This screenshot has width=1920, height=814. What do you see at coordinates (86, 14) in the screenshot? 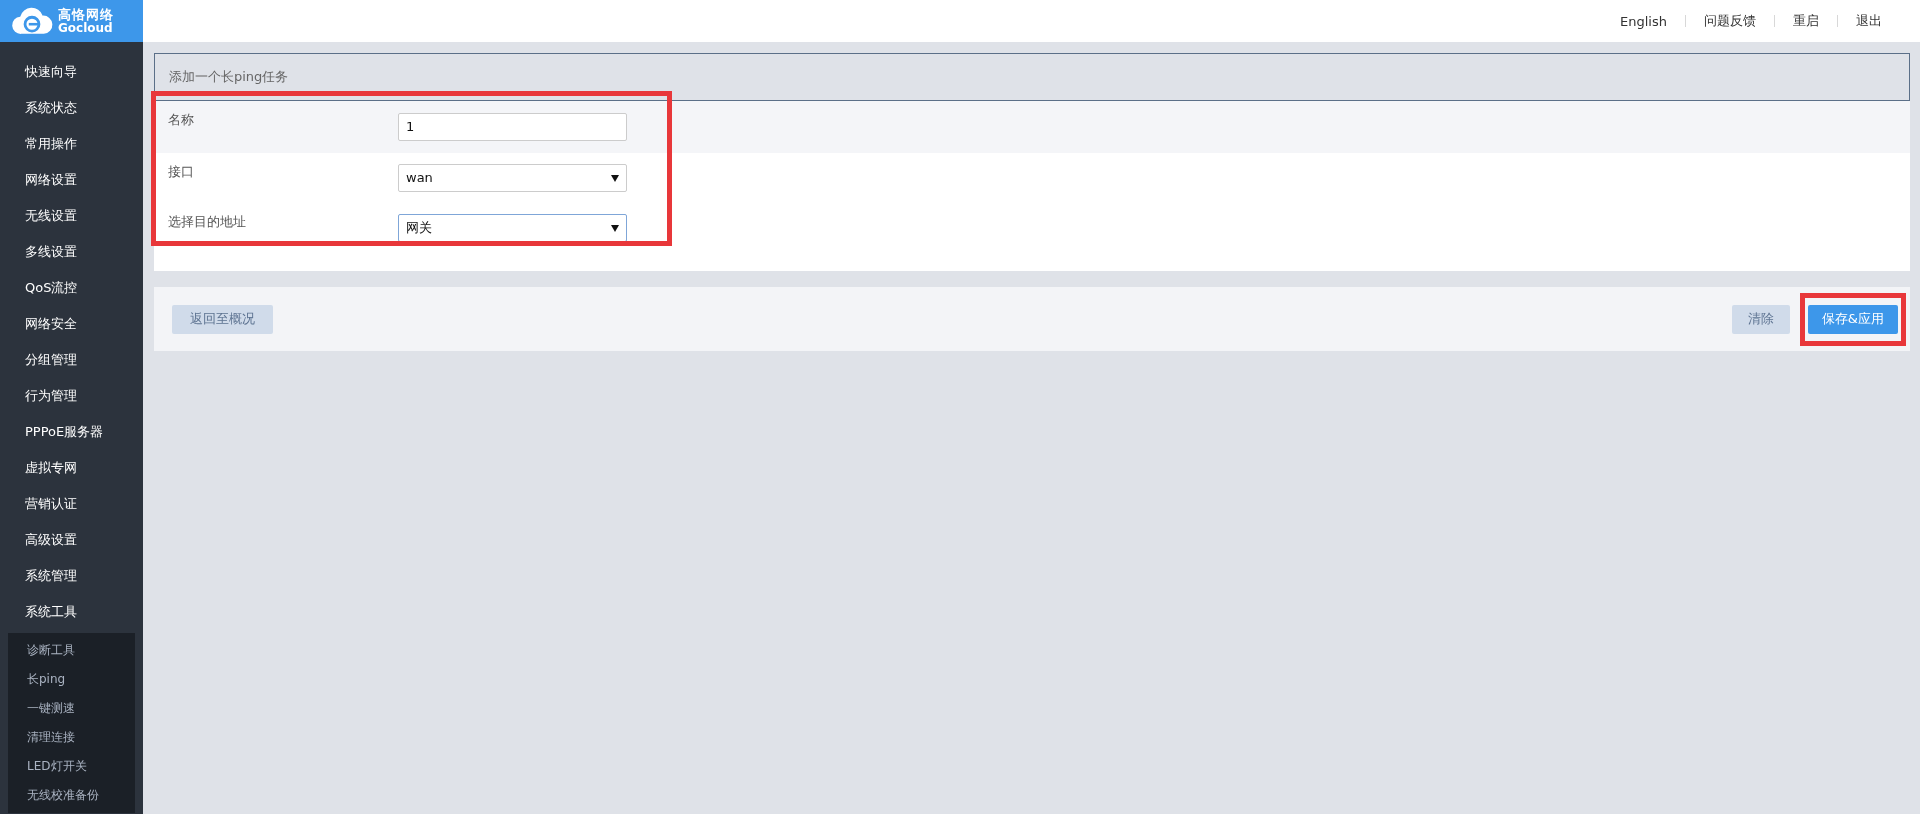
I see `logo-name: 高恪网络` at bounding box center [86, 14].